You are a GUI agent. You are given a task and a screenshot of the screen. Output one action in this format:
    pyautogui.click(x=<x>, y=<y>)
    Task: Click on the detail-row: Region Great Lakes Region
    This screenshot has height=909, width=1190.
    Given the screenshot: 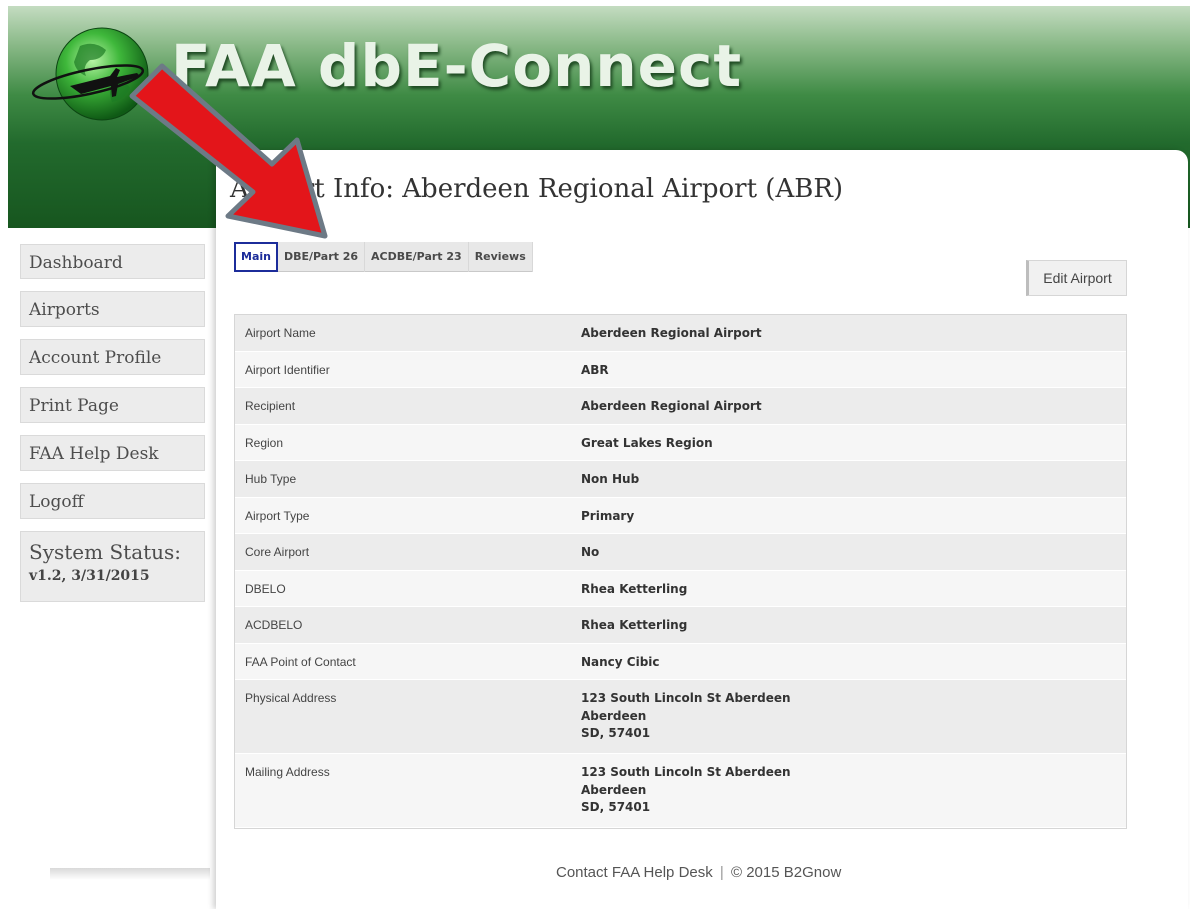 What is the action you would take?
    pyautogui.click(x=680, y=442)
    